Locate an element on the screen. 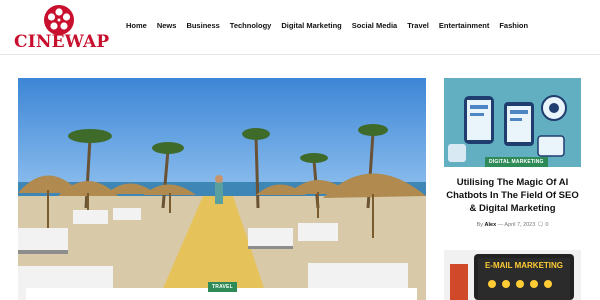 This screenshot has width=600, height=300. sidebar-post-2-image: E-MAIL MARKETING is located at coordinates (512, 275).